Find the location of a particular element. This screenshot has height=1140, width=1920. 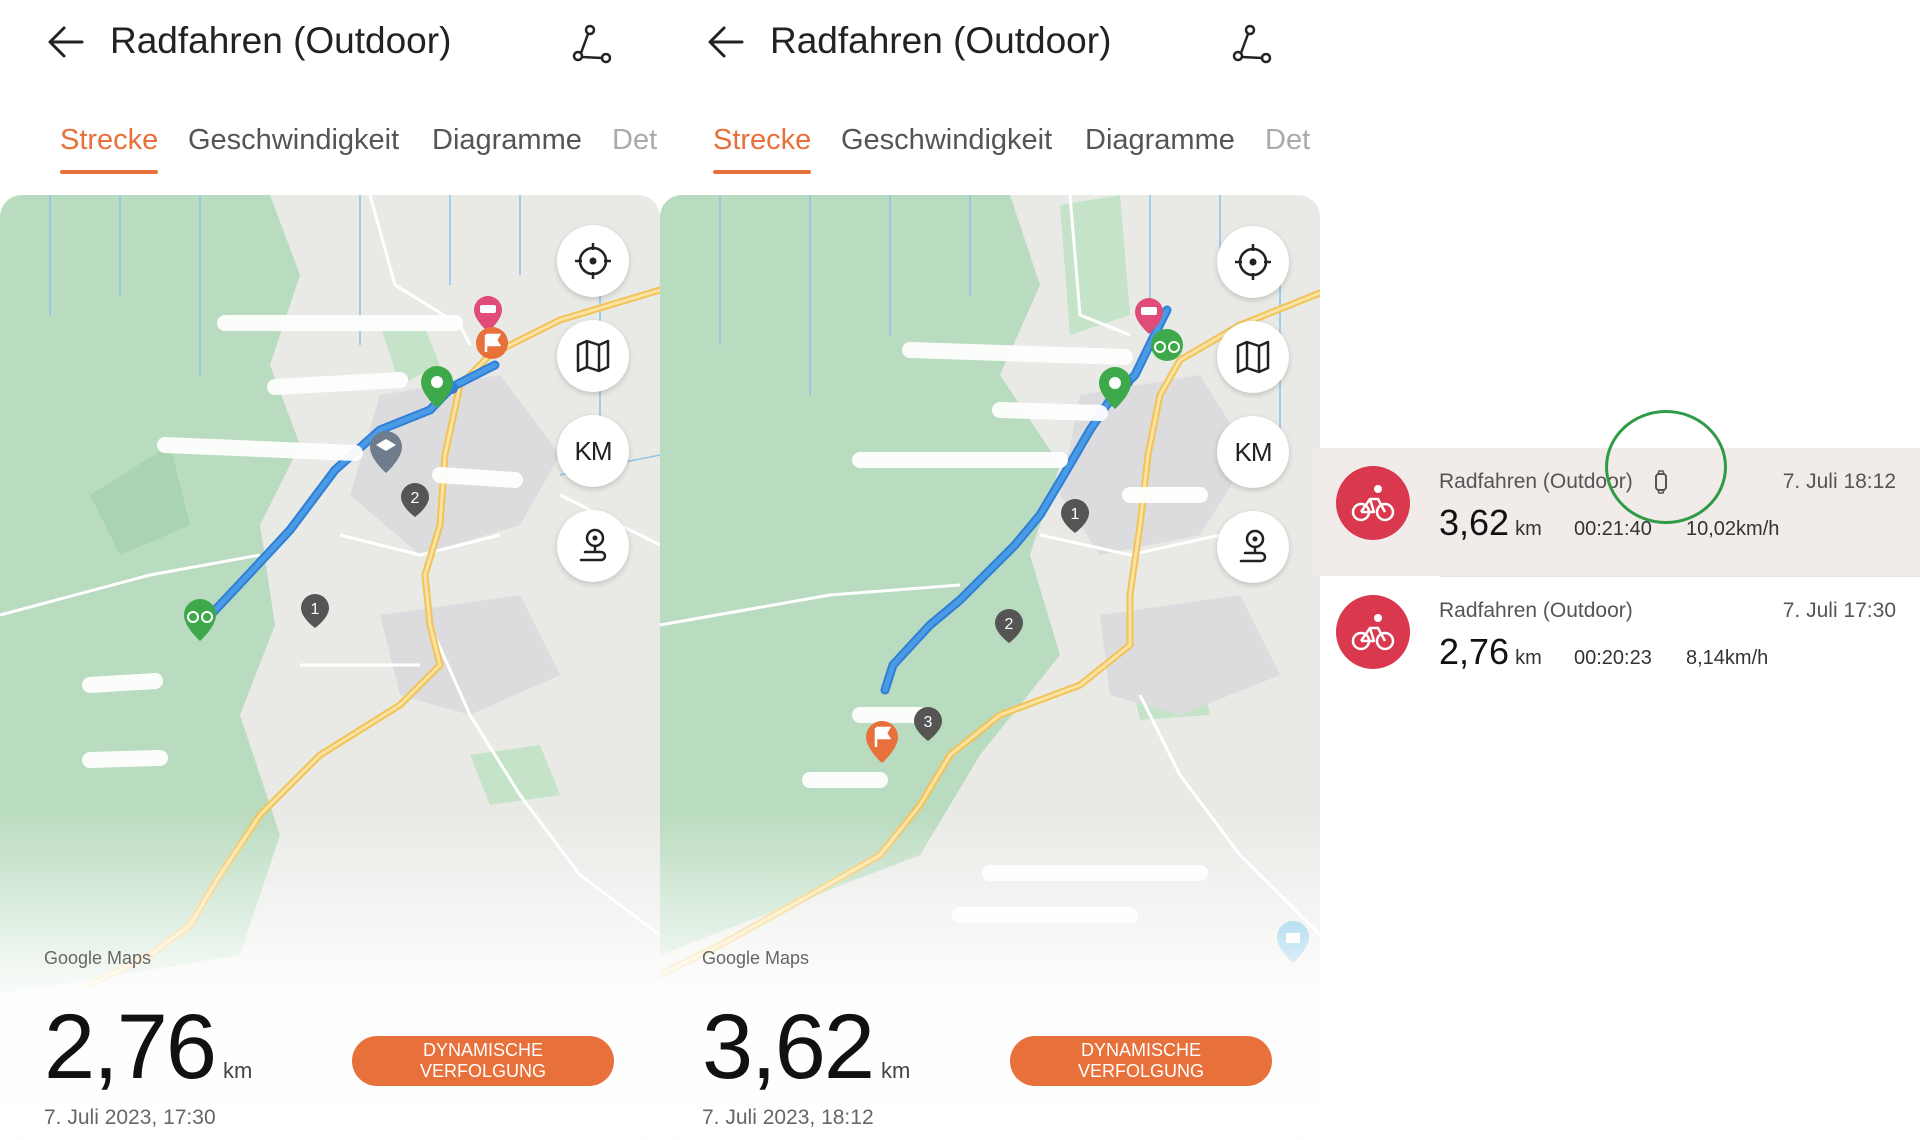

activity-speed: 10,02km/h is located at coordinates (1733, 529).